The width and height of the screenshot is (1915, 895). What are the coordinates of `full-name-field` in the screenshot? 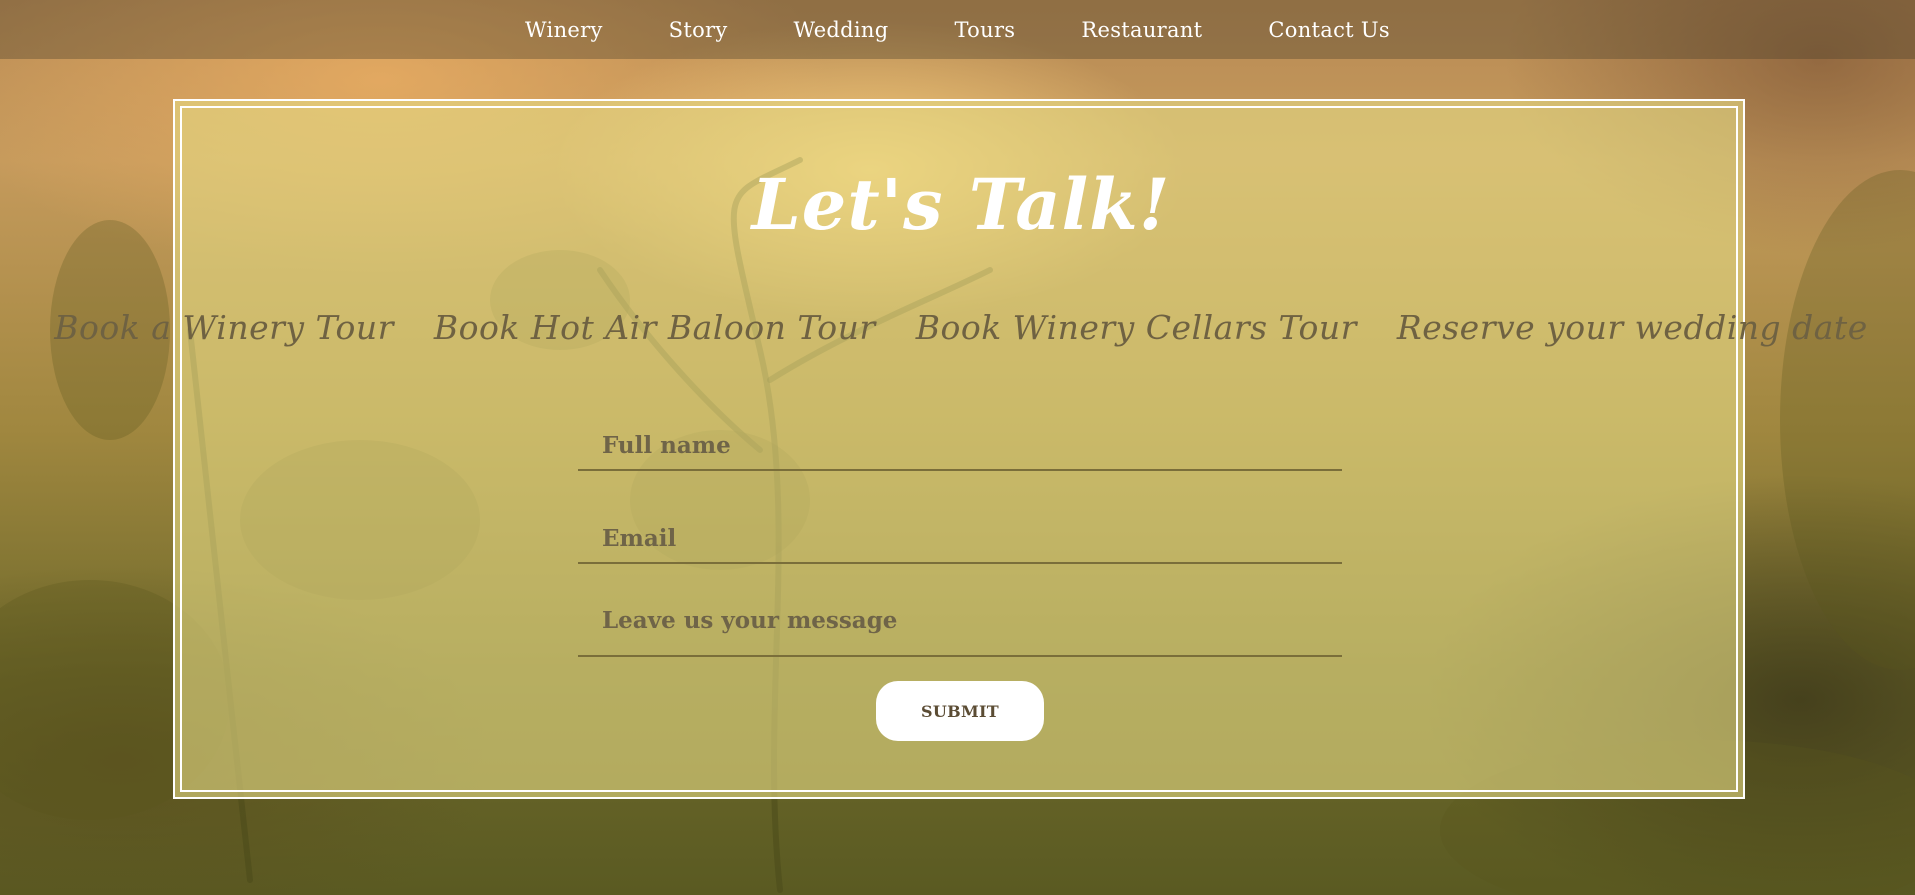 It's located at (960, 436).